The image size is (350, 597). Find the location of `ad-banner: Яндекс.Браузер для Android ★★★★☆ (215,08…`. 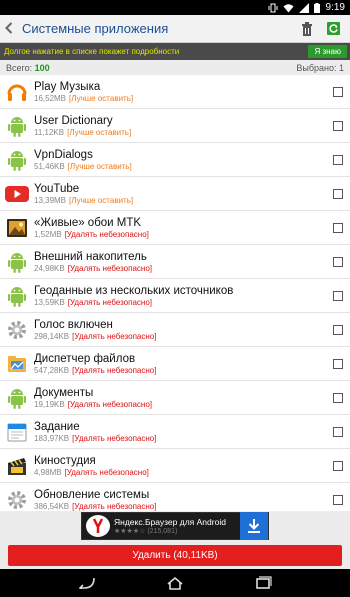

ad-banner: Яндекс.Браузер для Android ★★★★☆ (215,08… is located at coordinates (175, 526).